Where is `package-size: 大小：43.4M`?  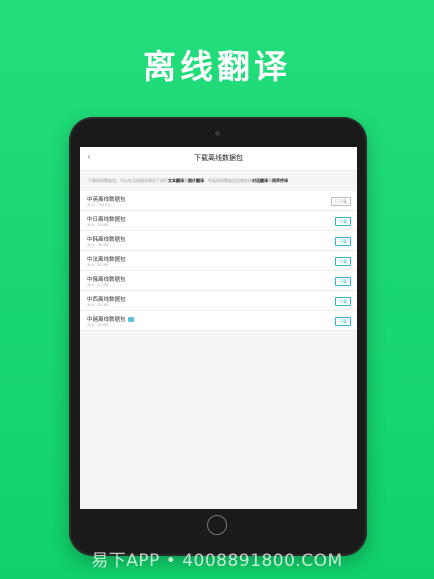
package-size: 大小：43.4M is located at coordinates (98, 305).